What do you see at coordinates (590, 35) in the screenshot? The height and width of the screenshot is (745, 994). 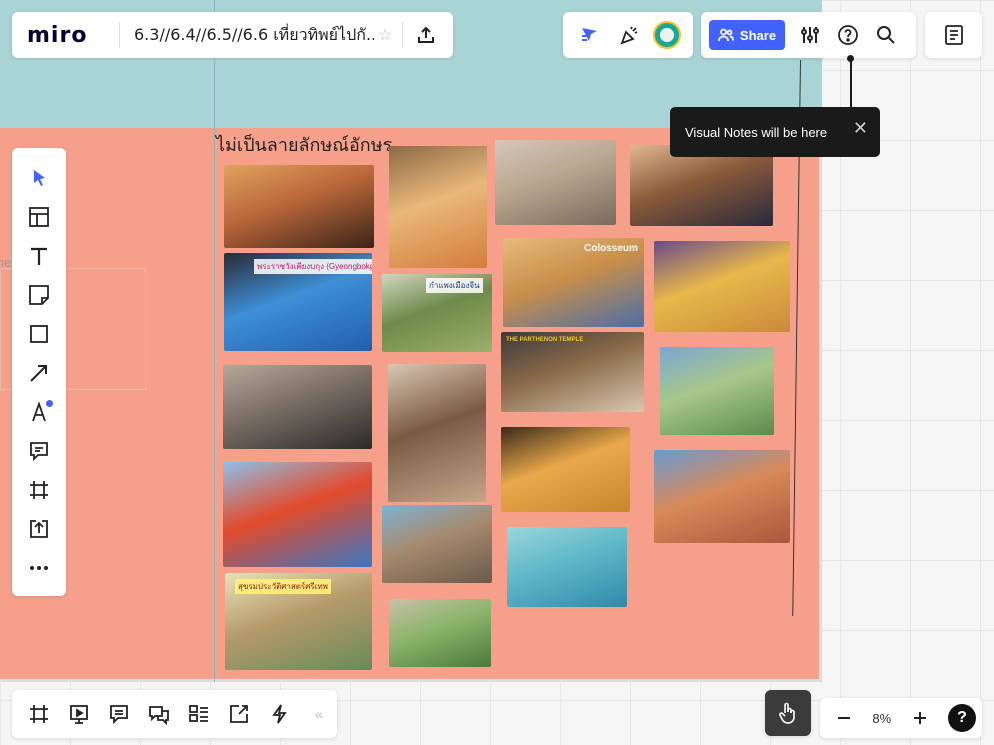 I see `bring-to-me-icon` at bounding box center [590, 35].